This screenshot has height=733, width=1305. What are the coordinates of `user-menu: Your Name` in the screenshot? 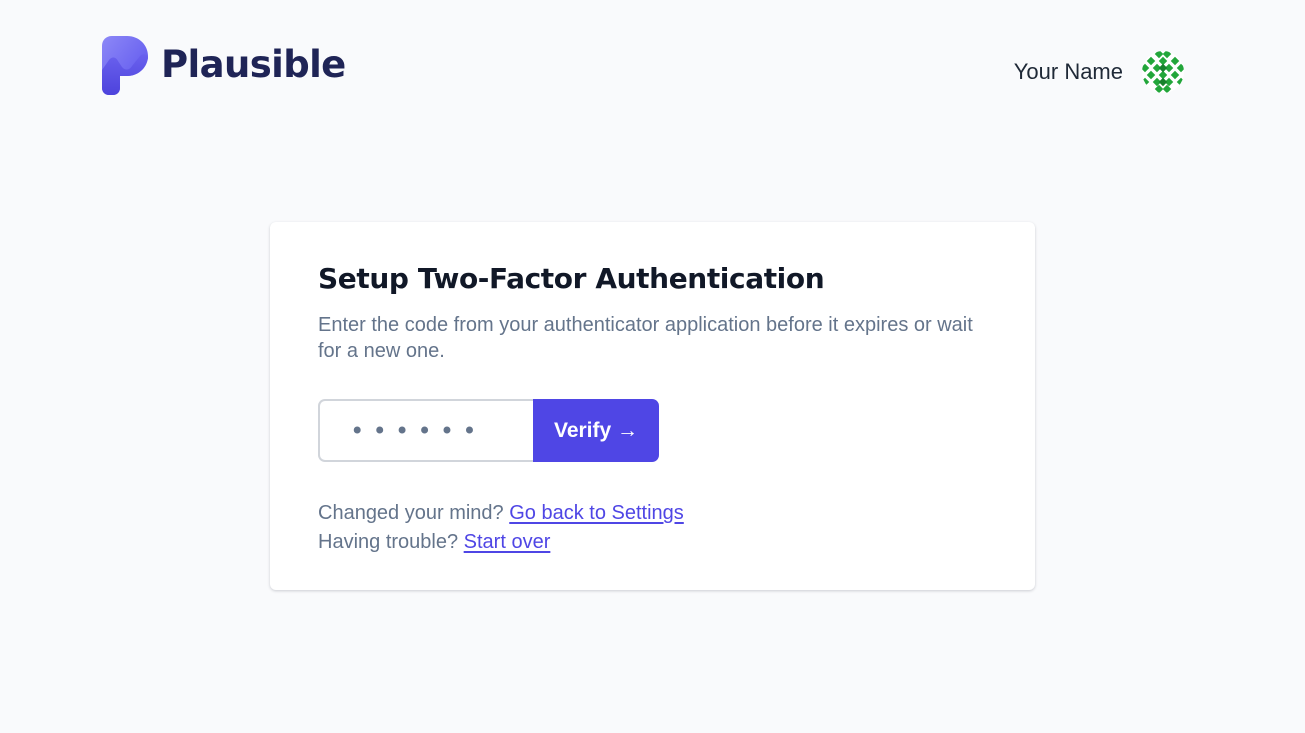 It's located at (1099, 72).